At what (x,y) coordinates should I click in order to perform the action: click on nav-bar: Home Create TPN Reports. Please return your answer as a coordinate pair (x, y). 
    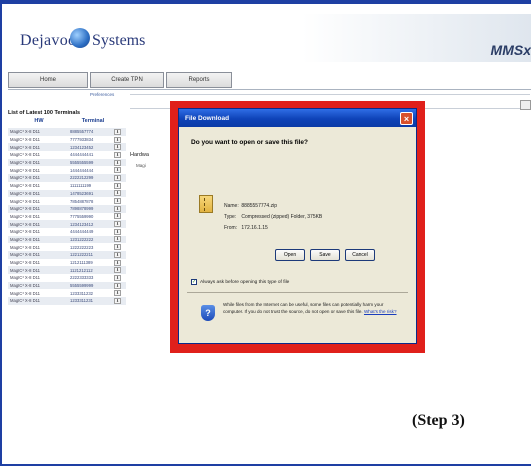
    Looking at the image, I should click on (121, 80).